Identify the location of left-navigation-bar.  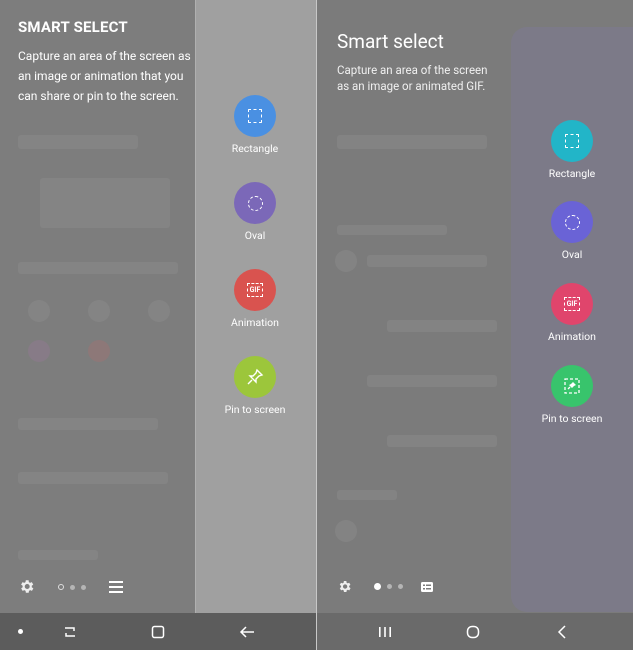
(158, 631).